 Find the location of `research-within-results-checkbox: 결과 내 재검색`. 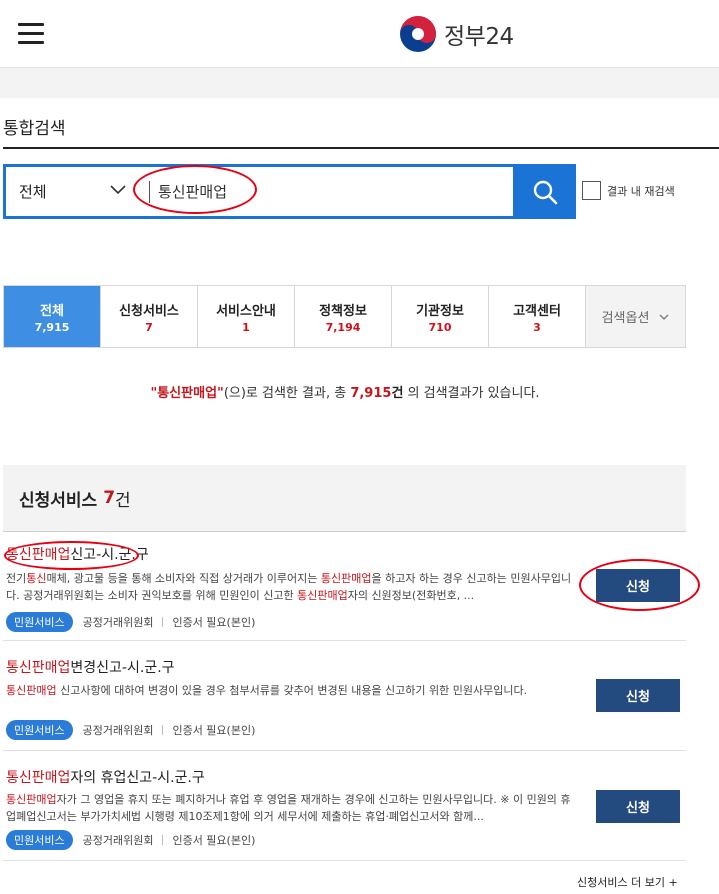

research-within-results-checkbox: 결과 내 재검색 is located at coordinates (628, 190).